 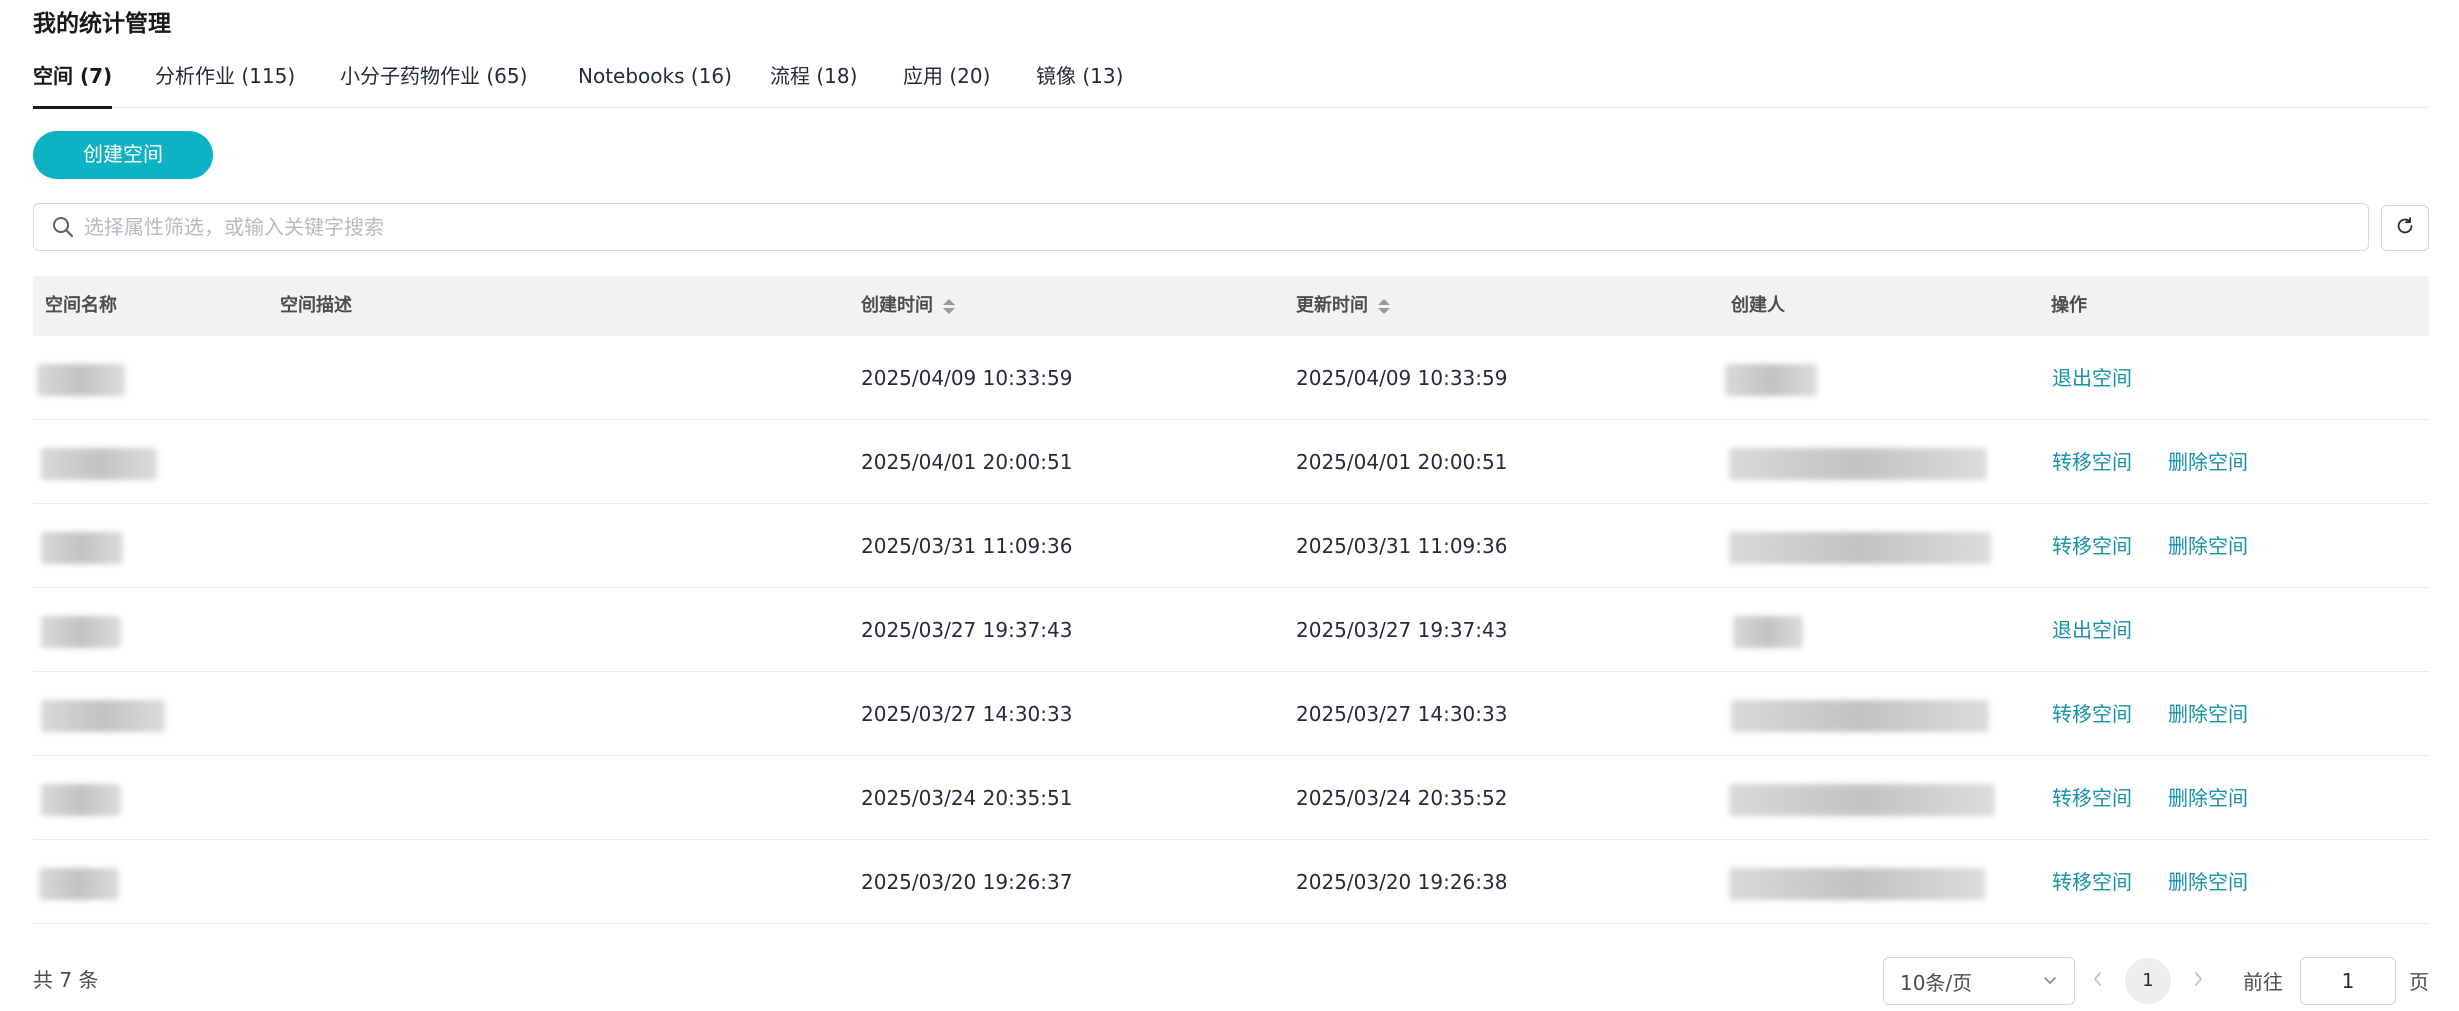 I want to click on created-time: 2025/03/31 11:09:36, so click(x=967, y=546).